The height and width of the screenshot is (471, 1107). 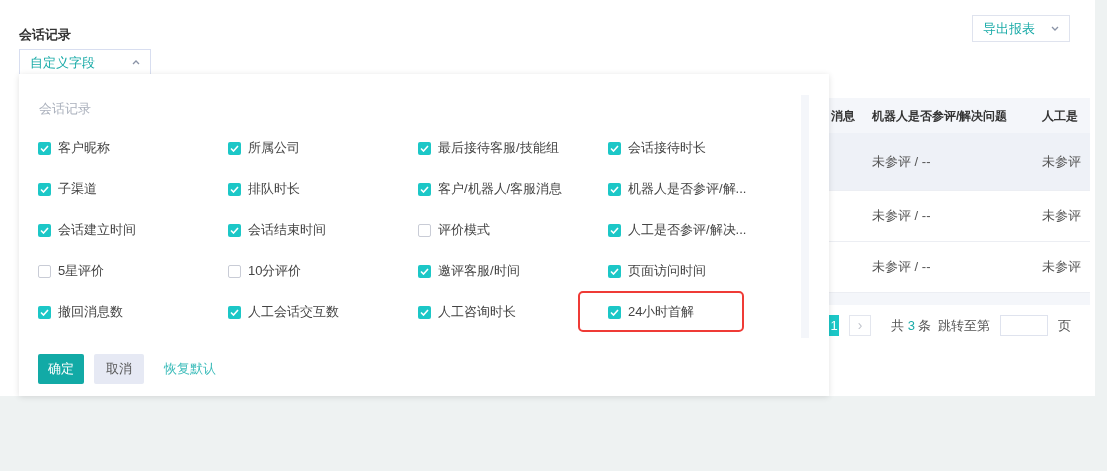 What do you see at coordinates (283, 312) in the screenshot?
I see `field-checkbox: 人工会话交互数` at bounding box center [283, 312].